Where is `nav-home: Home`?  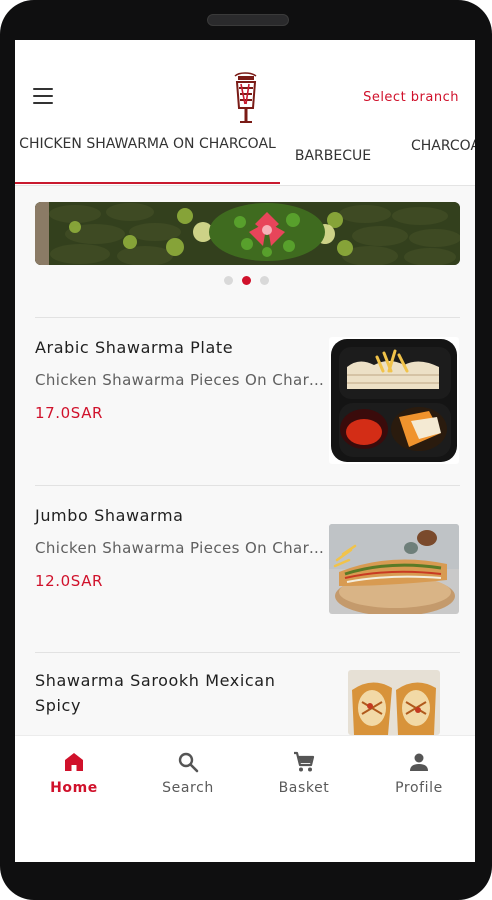
nav-home: Home is located at coordinates (74, 773).